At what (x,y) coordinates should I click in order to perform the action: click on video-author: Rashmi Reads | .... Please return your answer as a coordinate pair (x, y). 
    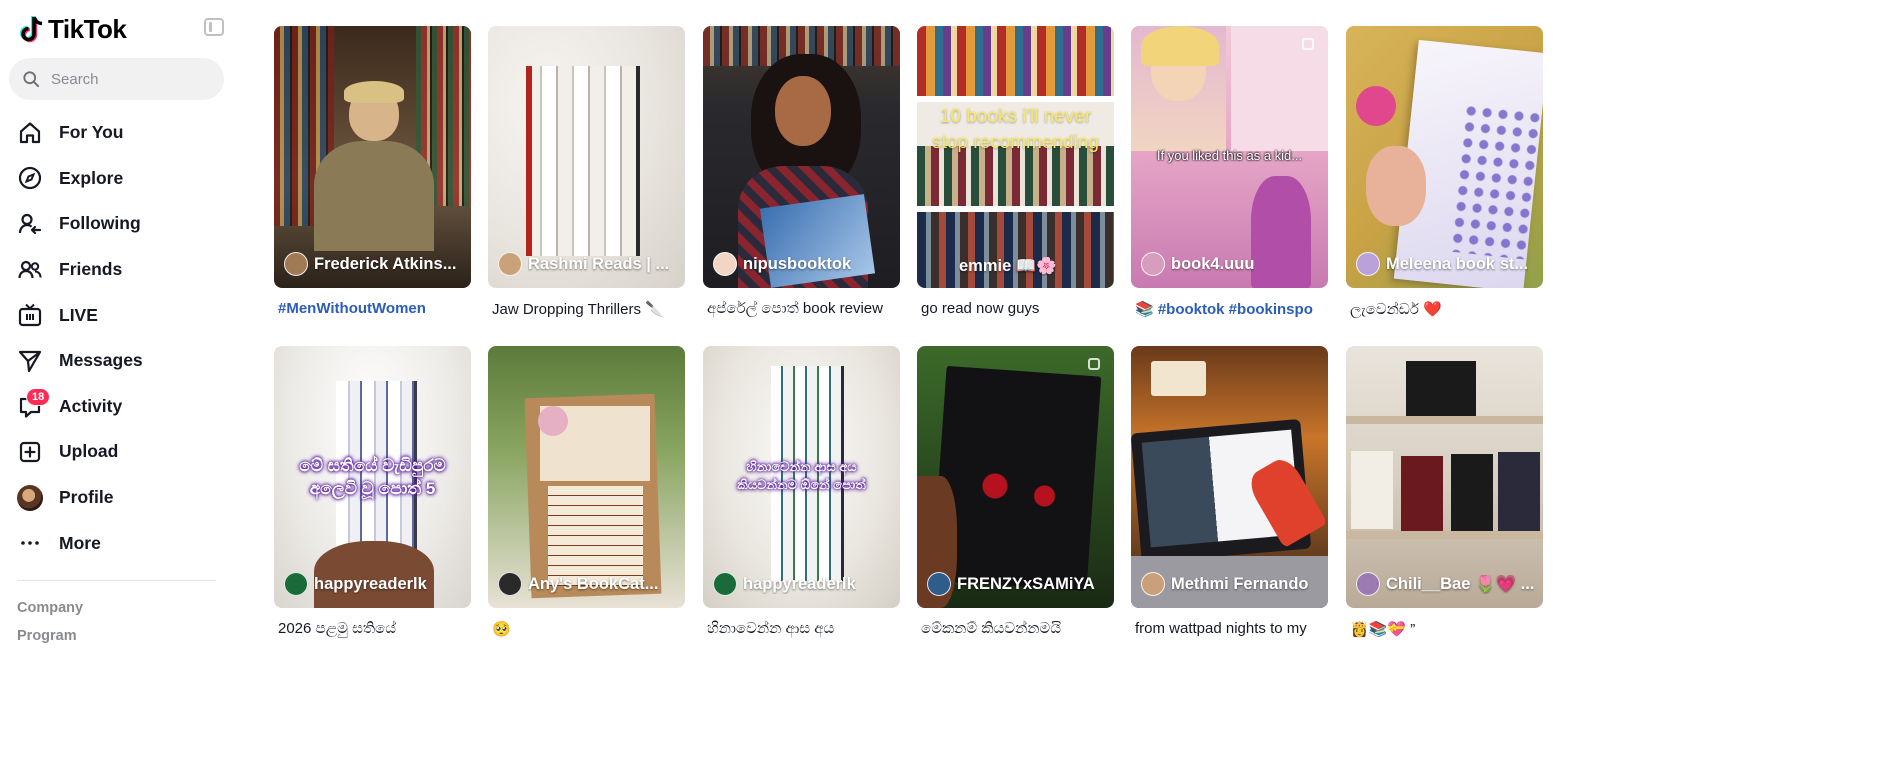
    Looking at the image, I should click on (587, 264).